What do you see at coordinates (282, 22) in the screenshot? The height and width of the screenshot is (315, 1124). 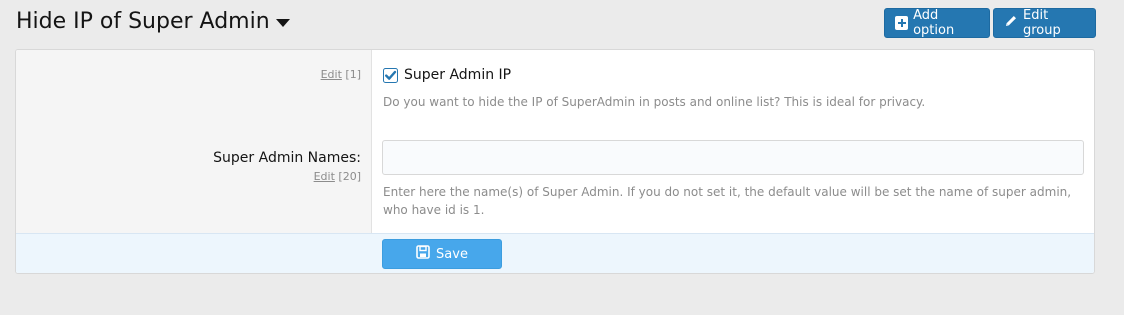 I see `caret-down-icon` at bounding box center [282, 22].